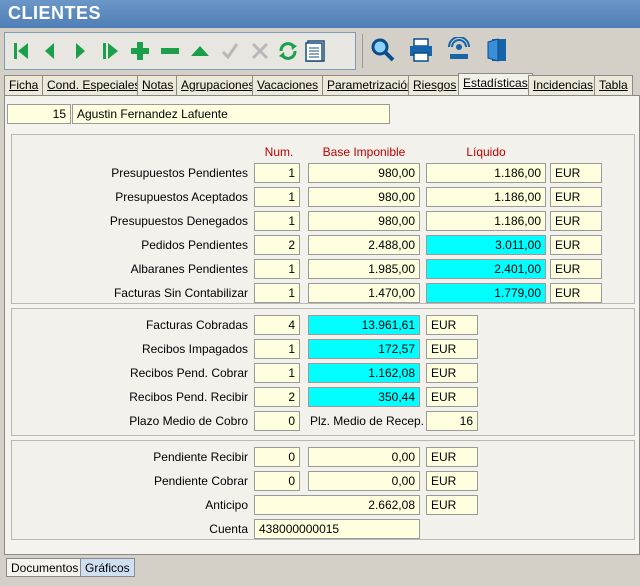  Describe the element at coordinates (364, 269) in the screenshot. I see `base-field: 1.985,00` at that location.